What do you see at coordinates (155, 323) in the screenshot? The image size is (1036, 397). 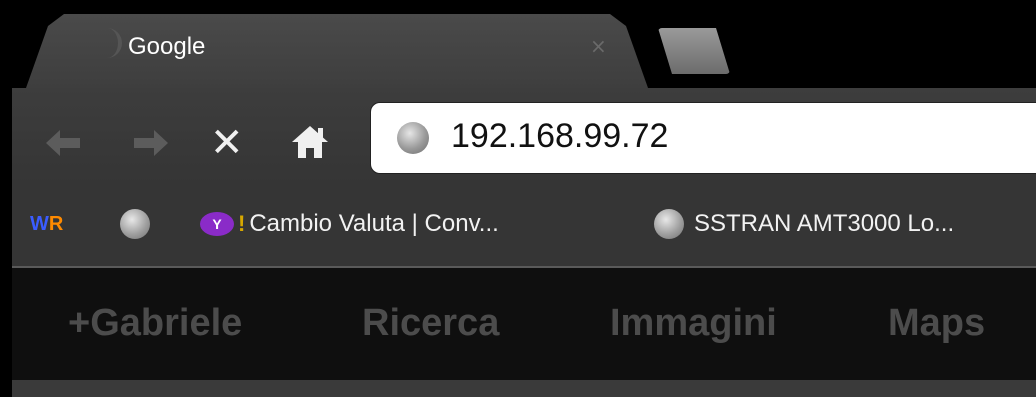 I see `google-nav-profile: +Gabriele` at bounding box center [155, 323].